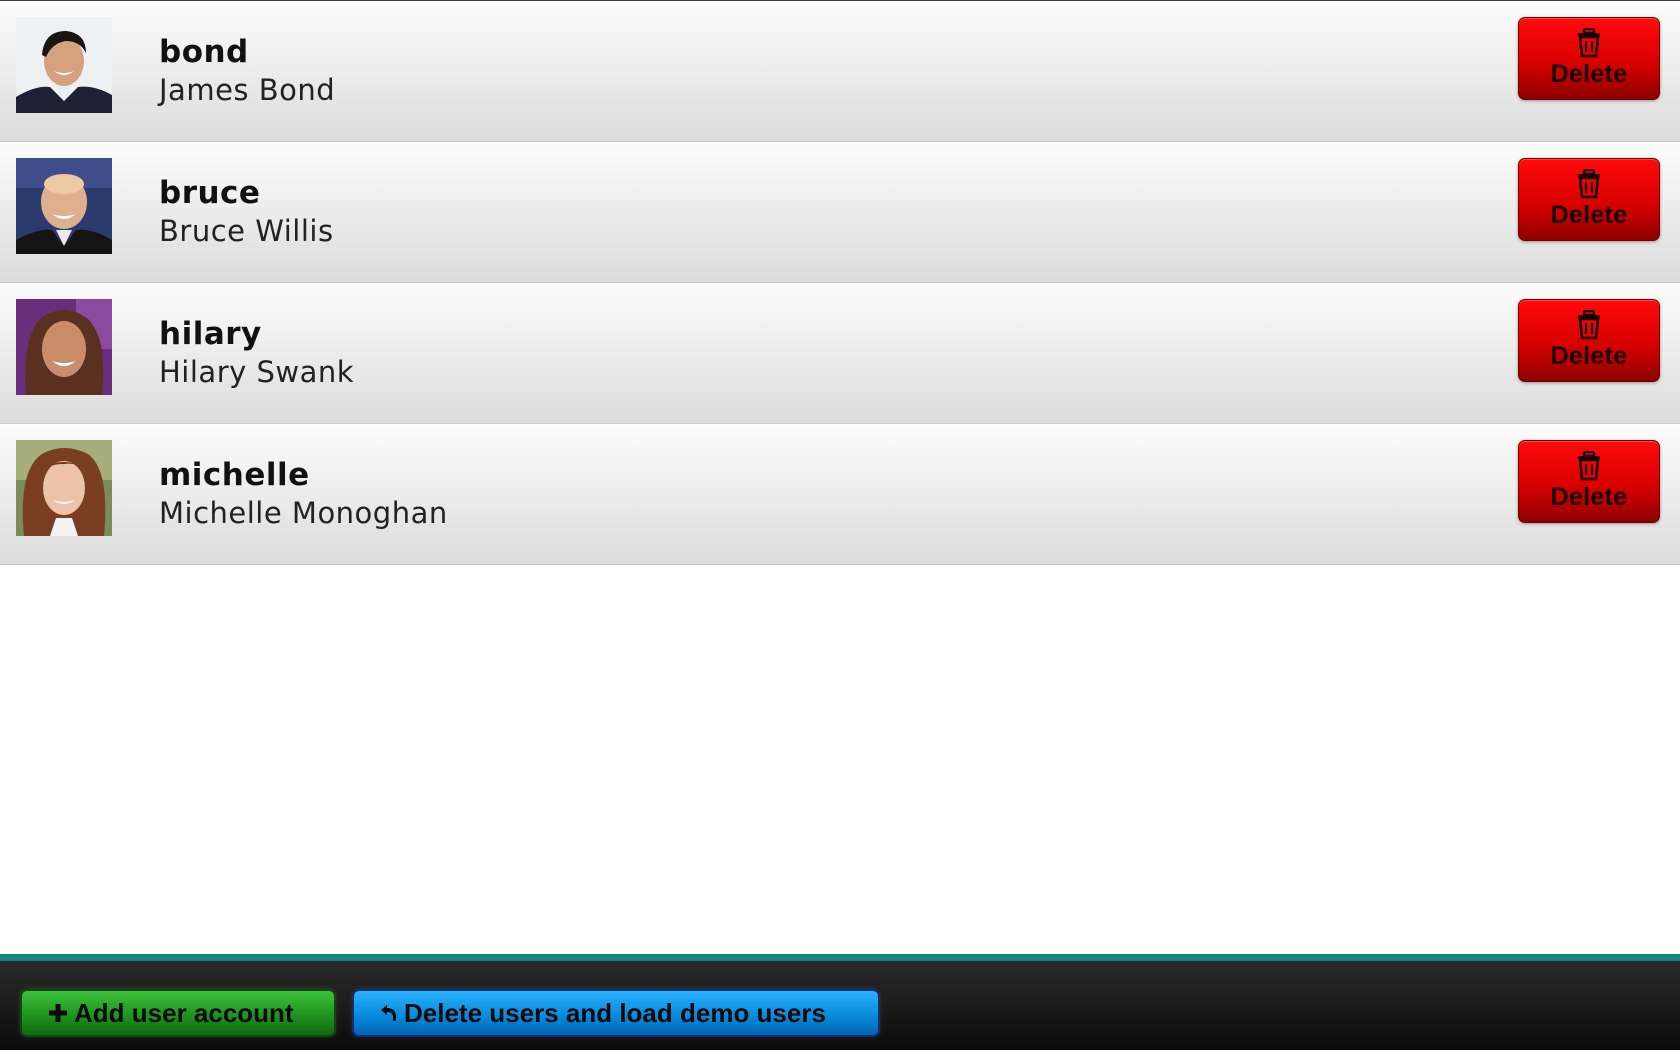  I want to click on list-item: bruce Bruce Willis Delete, so click(840, 212).